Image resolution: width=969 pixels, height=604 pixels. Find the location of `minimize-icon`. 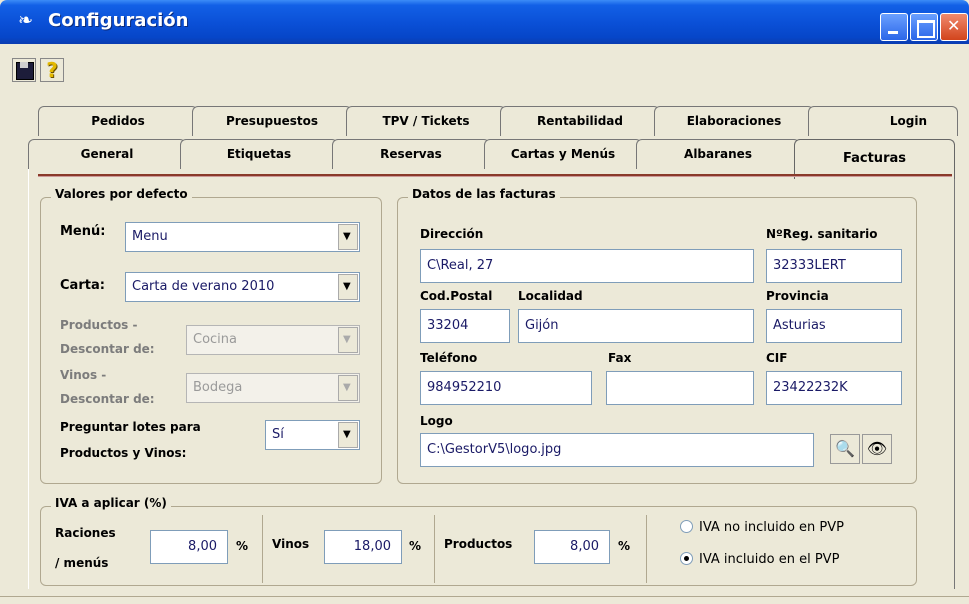

minimize-icon is located at coordinates (894, 27).